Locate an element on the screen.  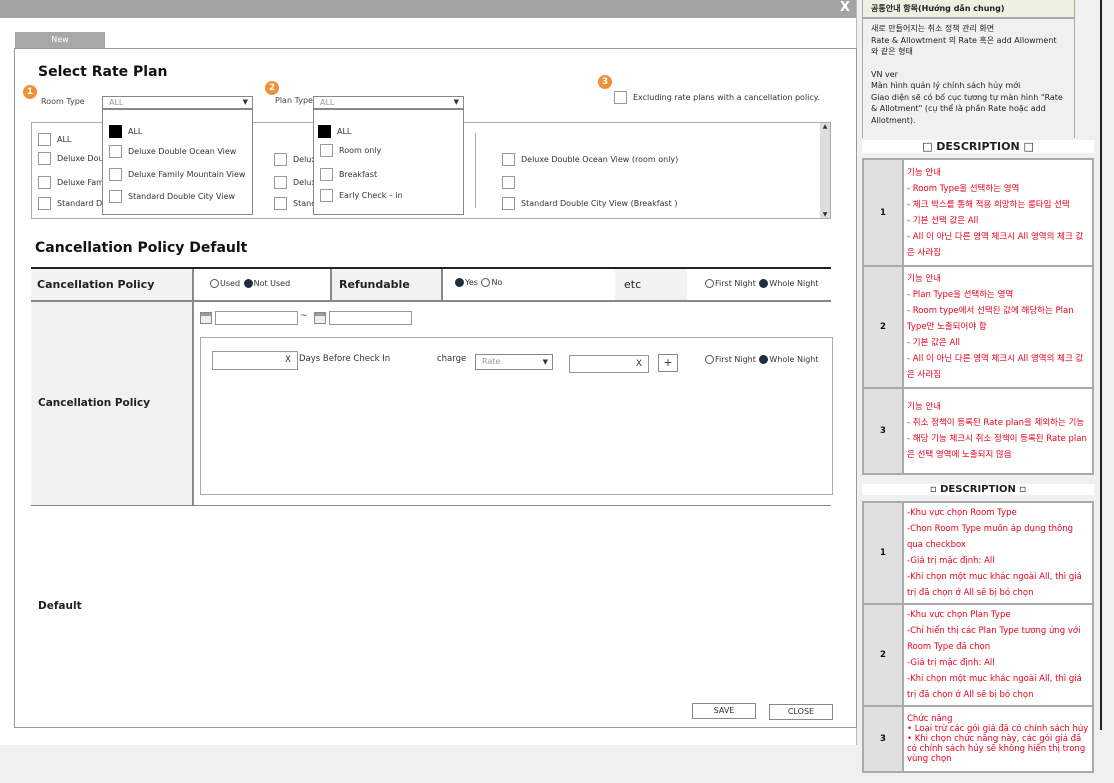
room-type-label: Room Type is located at coordinates (63, 101).